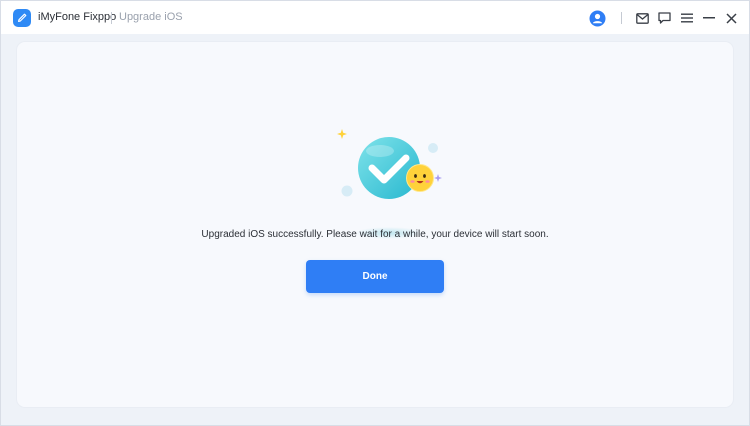 This screenshot has height=426, width=750. I want to click on menu-icon, so click(687, 18).